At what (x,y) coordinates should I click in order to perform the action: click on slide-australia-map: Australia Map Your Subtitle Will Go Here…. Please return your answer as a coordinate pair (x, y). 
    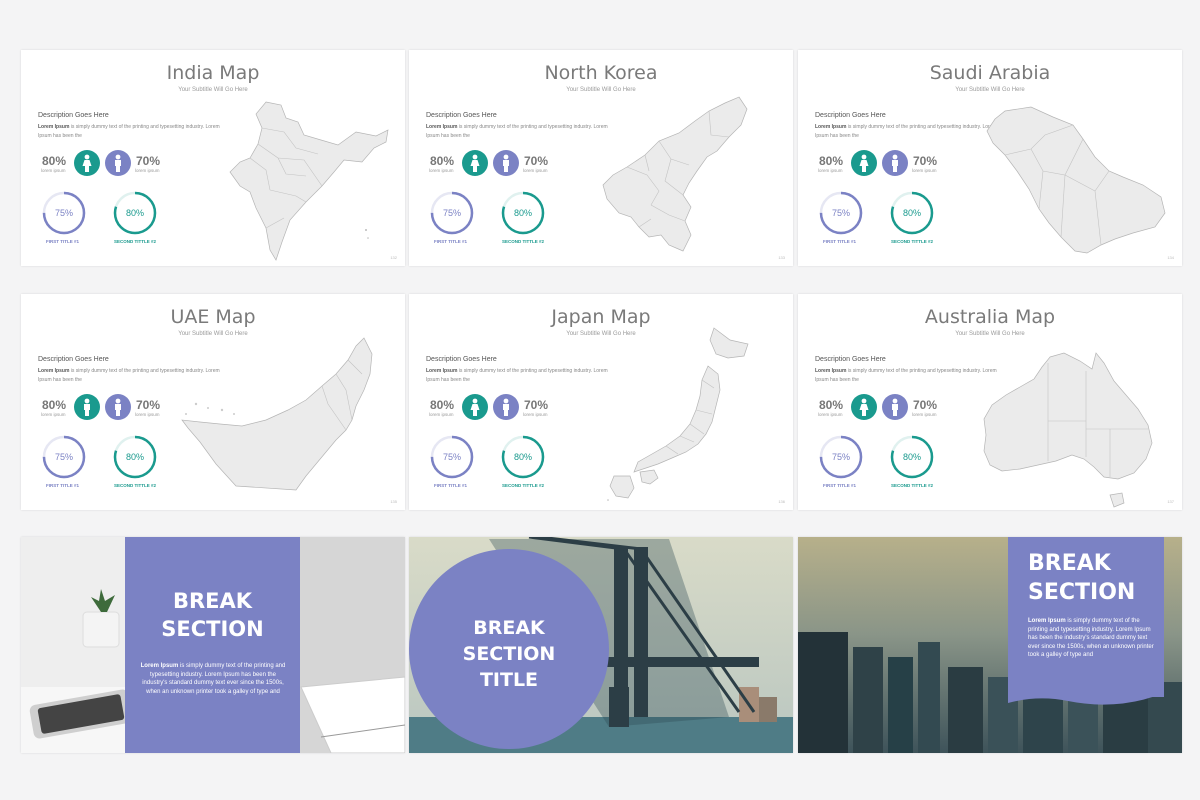
    Looking at the image, I should click on (990, 402).